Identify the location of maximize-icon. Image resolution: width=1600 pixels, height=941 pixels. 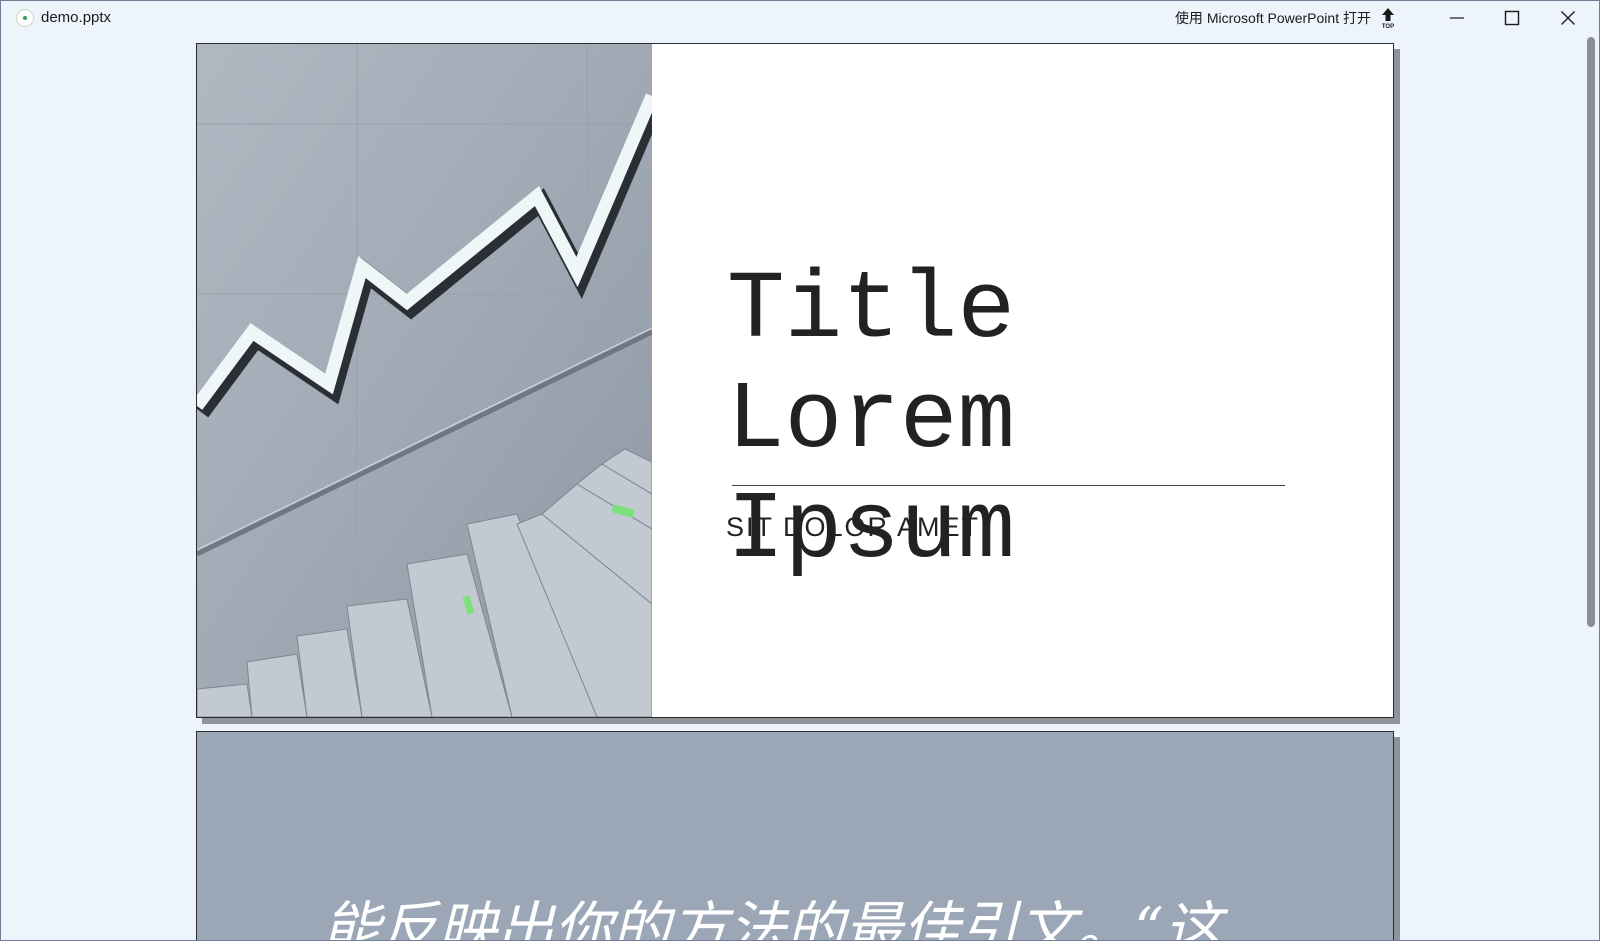
(1512, 18).